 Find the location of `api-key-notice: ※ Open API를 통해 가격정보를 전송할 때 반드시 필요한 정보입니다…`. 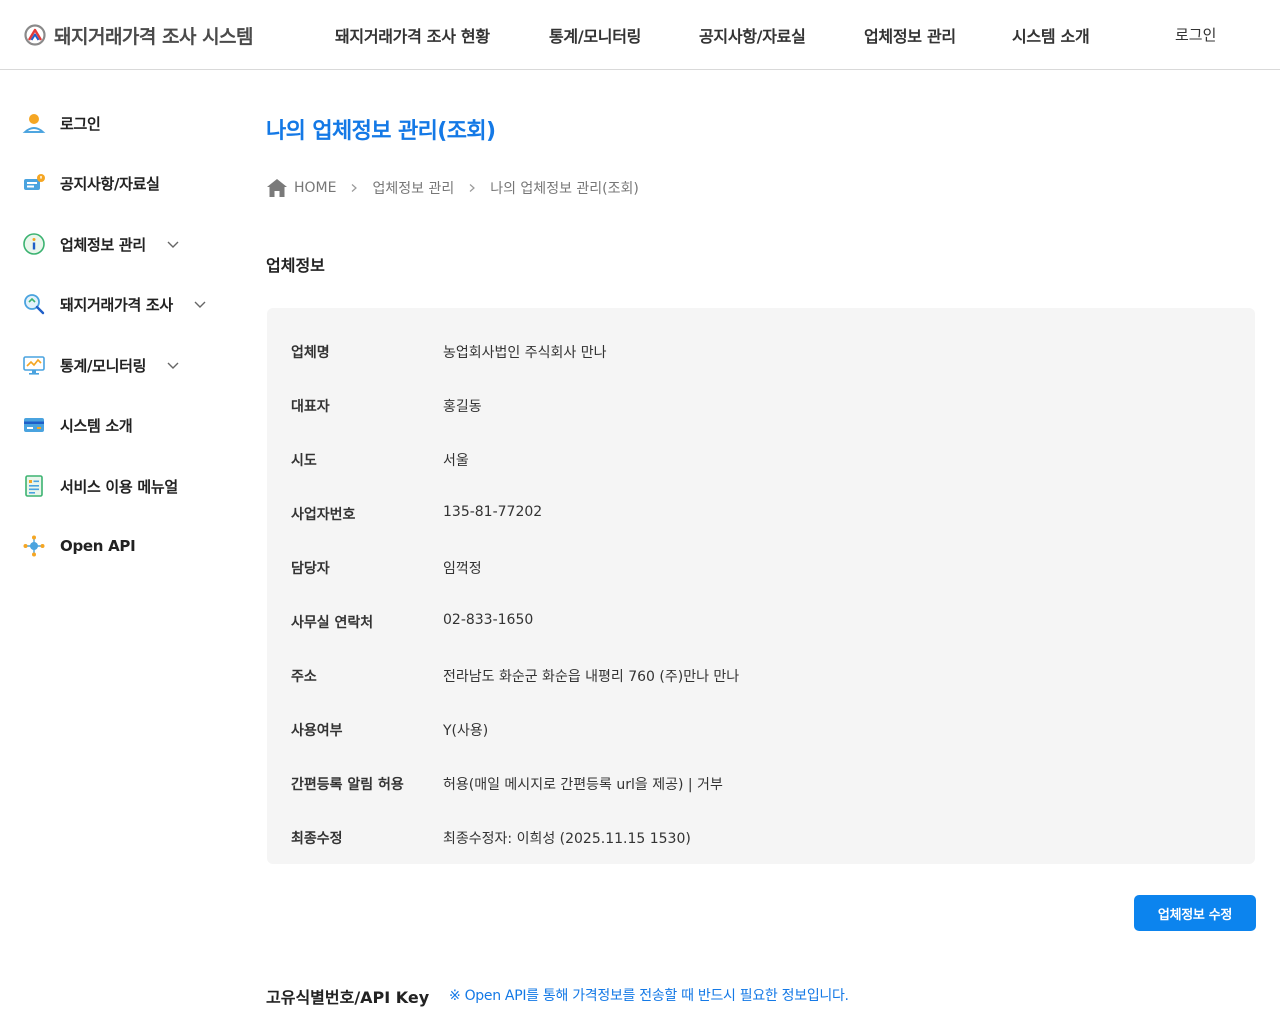

api-key-notice: ※ Open API를 통해 가격정보를 전송할 때 반드시 필요한 정보입니다… is located at coordinates (649, 996).